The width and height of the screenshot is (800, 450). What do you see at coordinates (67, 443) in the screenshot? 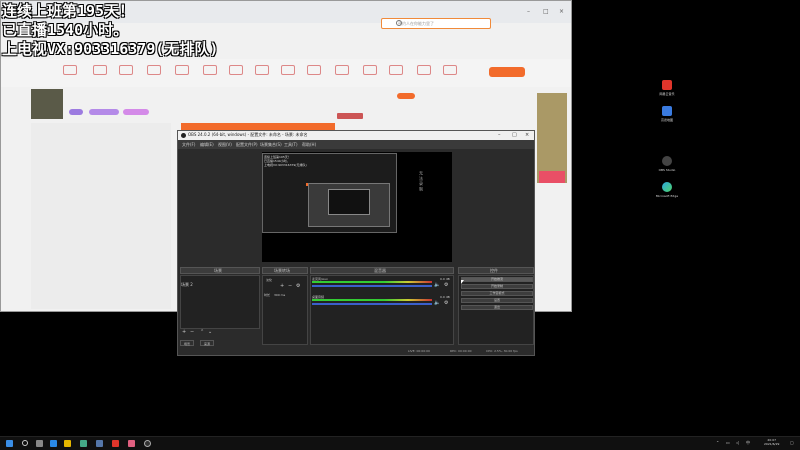
I see `folder-icon` at bounding box center [67, 443].